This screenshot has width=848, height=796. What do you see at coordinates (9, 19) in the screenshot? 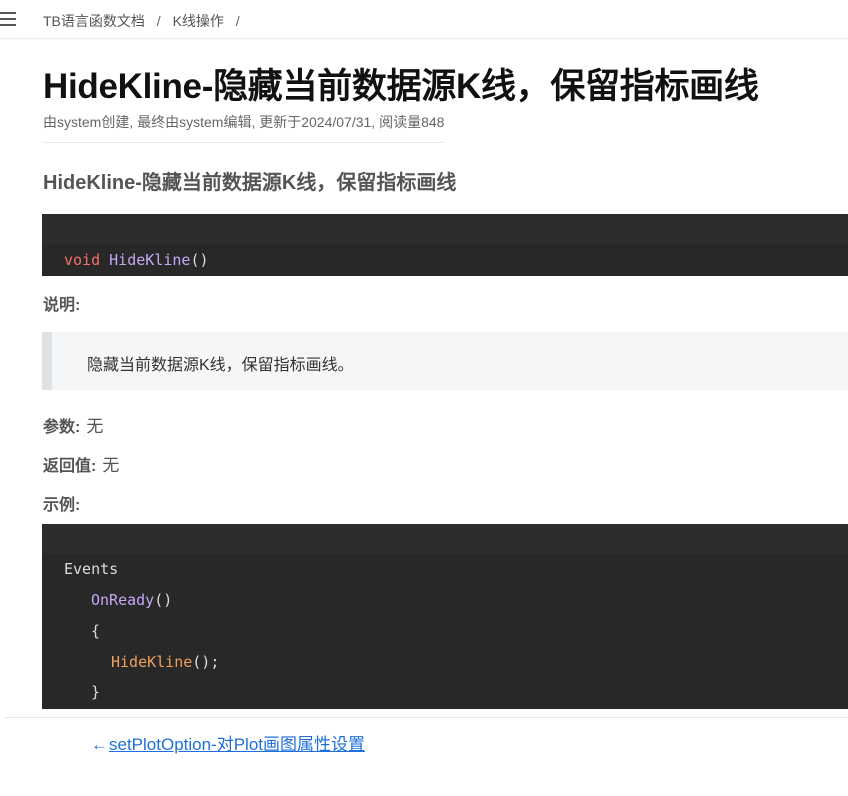
I see `hamburger-menu-icon` at bounding box center [9, 19].